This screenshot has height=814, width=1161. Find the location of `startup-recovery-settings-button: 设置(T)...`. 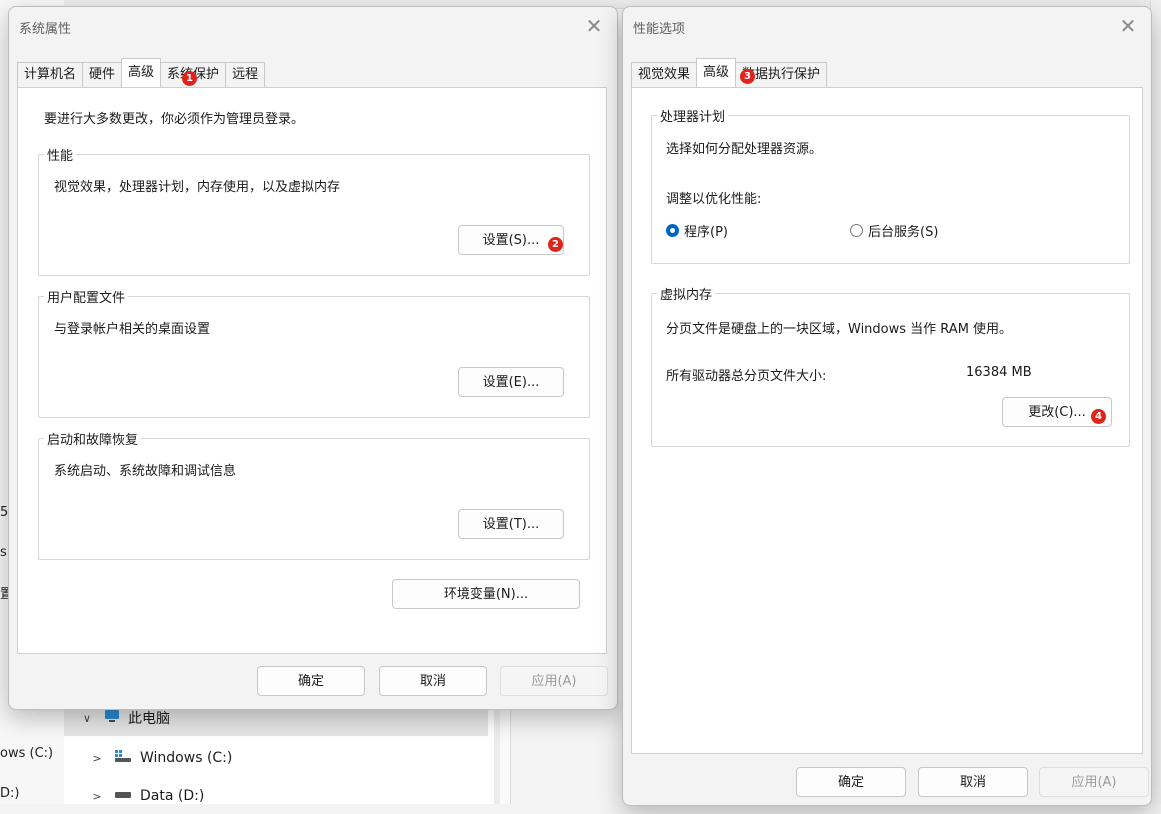

startup-recovery-settings-button: 设置(T)... is located at coordinates (511, 524).